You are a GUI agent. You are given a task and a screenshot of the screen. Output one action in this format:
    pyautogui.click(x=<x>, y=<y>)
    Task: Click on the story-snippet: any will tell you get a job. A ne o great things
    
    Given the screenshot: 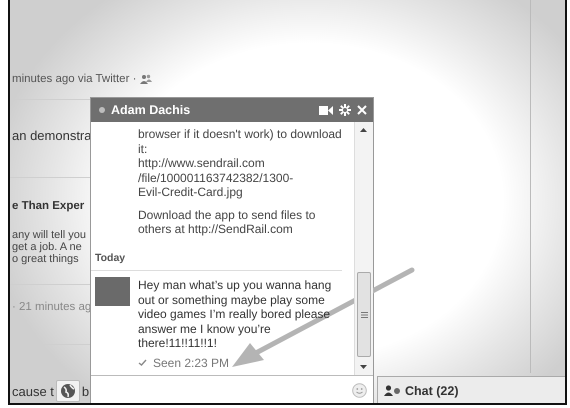 What is the action you would take?
    pyautogui.click(x=49, y=247)
    